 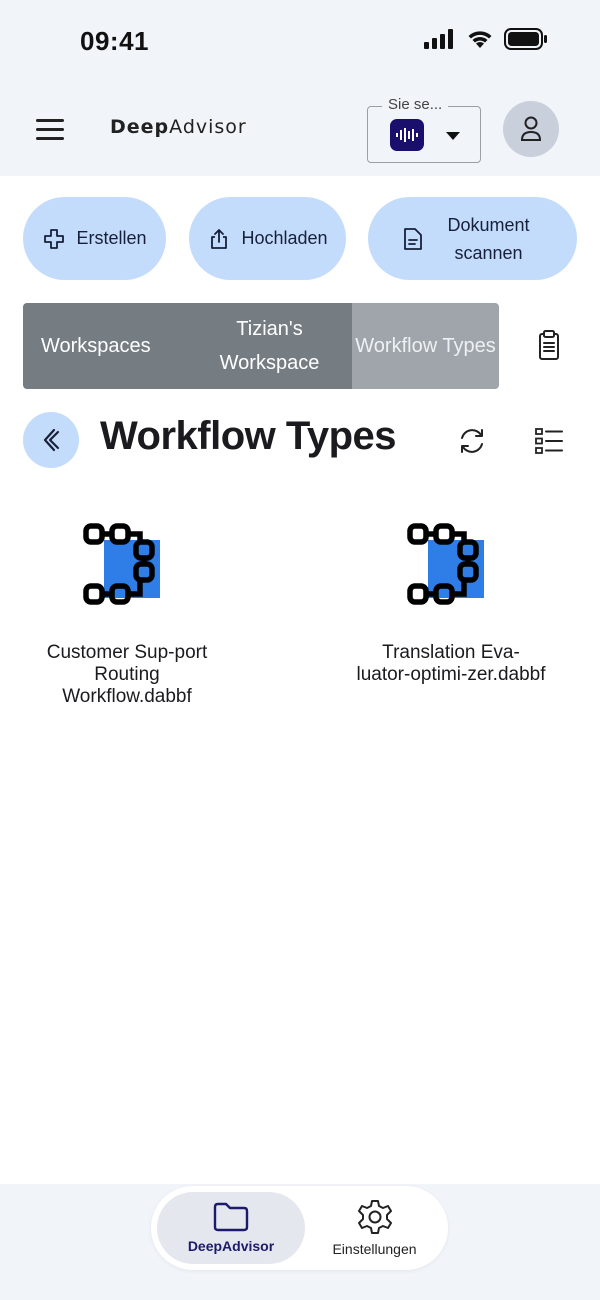 I want to click on upload-button: Hochladen, so click(x=267, y=238).